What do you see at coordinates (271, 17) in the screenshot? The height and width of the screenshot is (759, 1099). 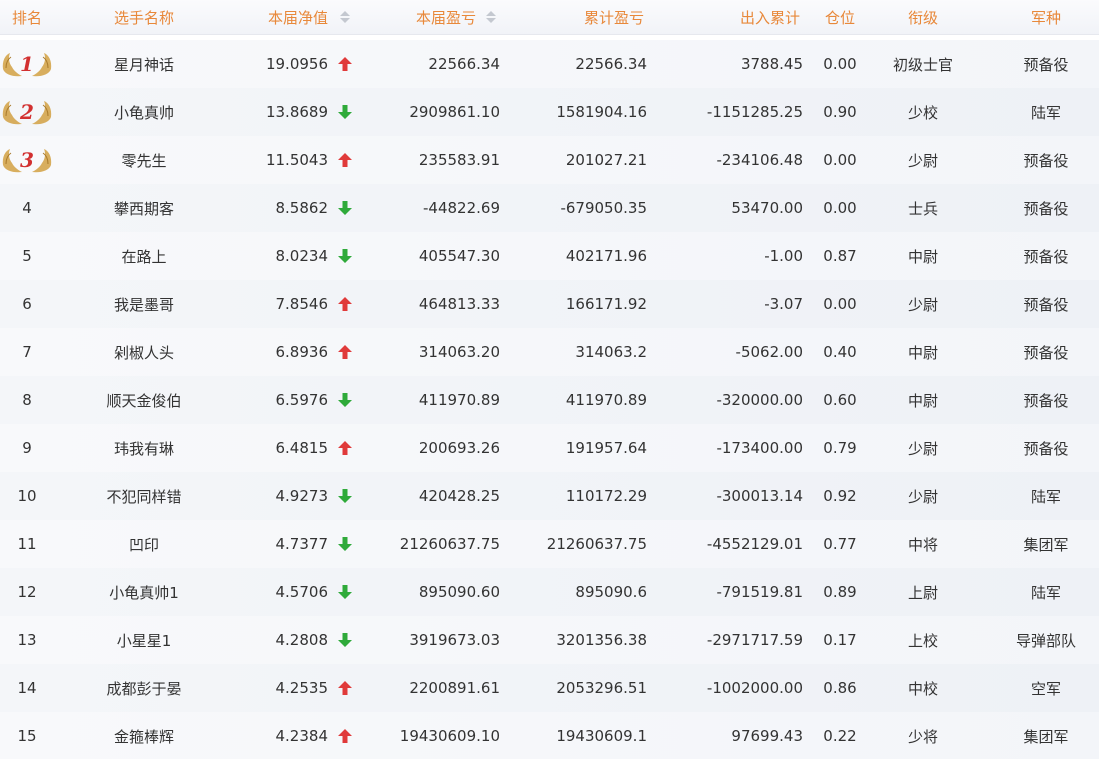 I see `header-nav-sort-button: 本届净值` at bounding box center [271, 17].